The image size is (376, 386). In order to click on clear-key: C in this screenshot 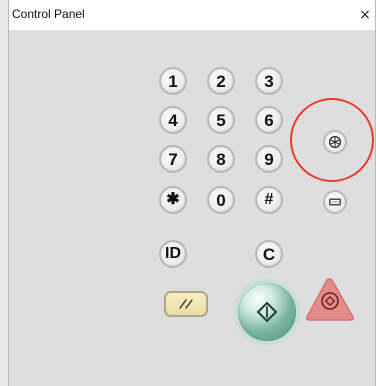, I will do `click(269, 254)`.